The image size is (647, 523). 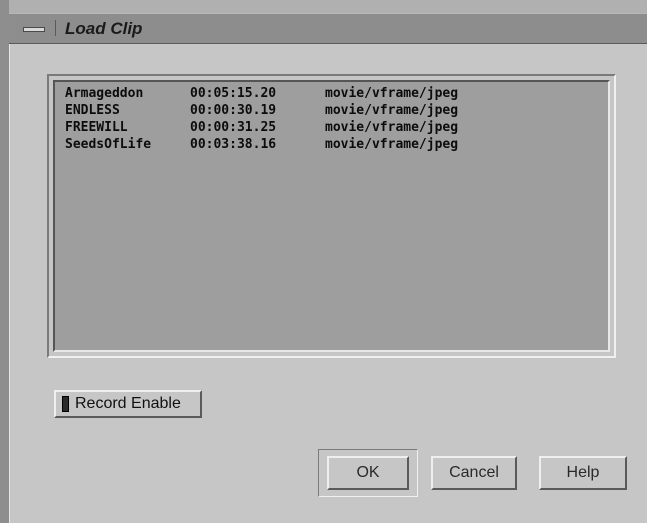 What do you see at coordinates (328, 6) in the screenshot?
I see `window-top-border` at bounding box center [328, 6].